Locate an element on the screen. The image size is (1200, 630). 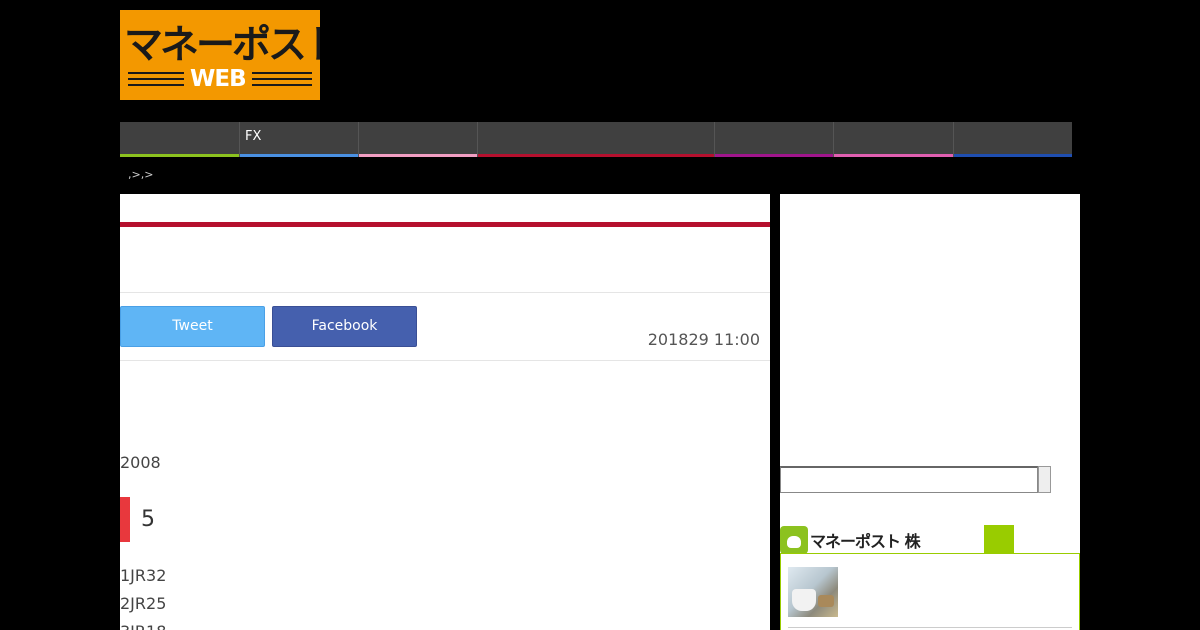
title-accent-line is located at coordinates (445, 224).